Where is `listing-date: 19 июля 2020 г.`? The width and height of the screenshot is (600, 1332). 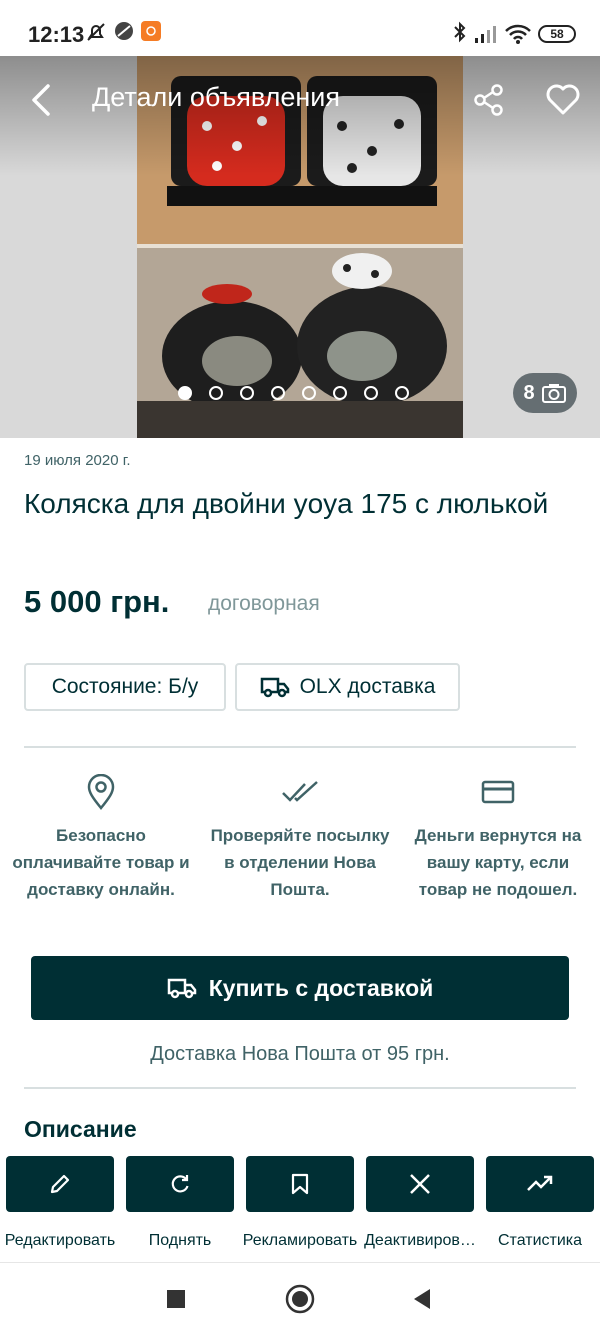
listing-date: 19 июля 2020 г. is located at coordinates (77, 460).